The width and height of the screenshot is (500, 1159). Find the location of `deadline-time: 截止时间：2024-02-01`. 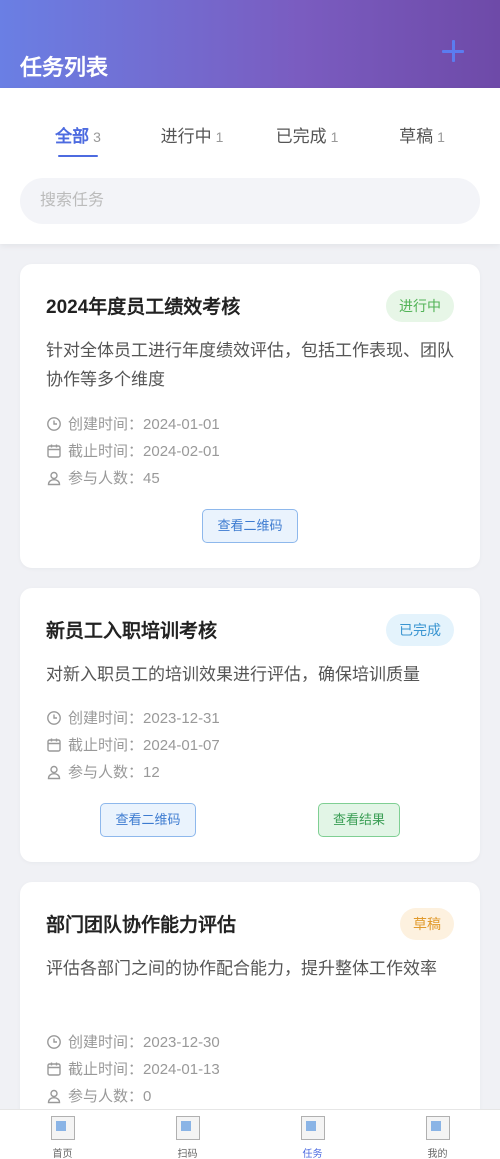

deadline-time: 截止时间：2024-02-01 is located at coordinates (133, 452).